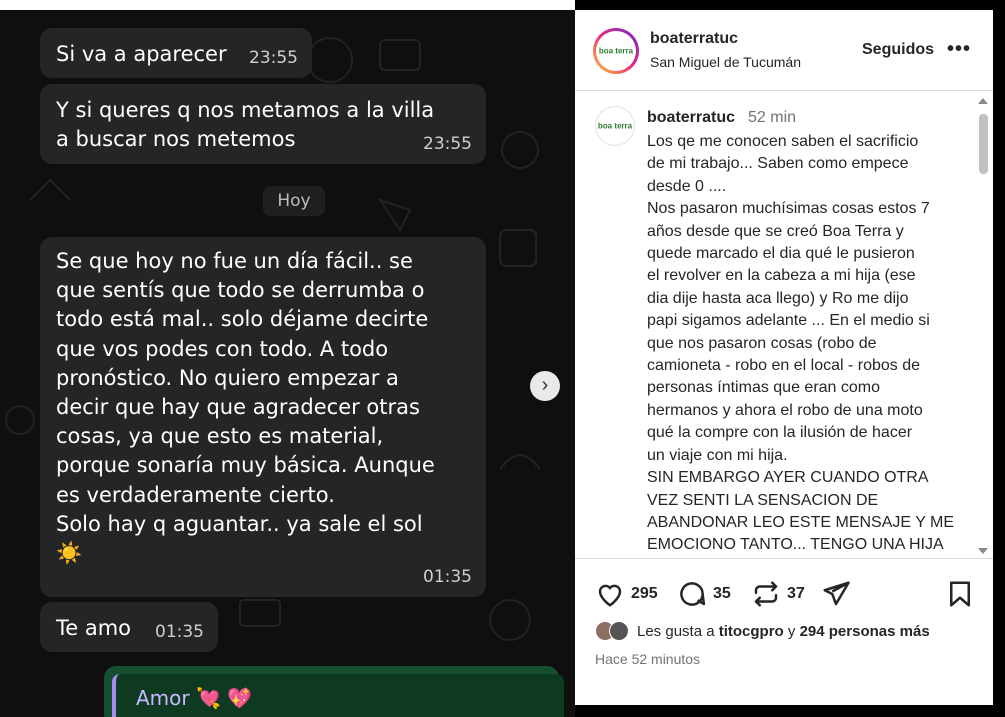 The height and width of the screenshot is (717, 1005). Describe the element at coordinates (959, 49) in the screenshot. I see `more-options-icon: •••` at that location.